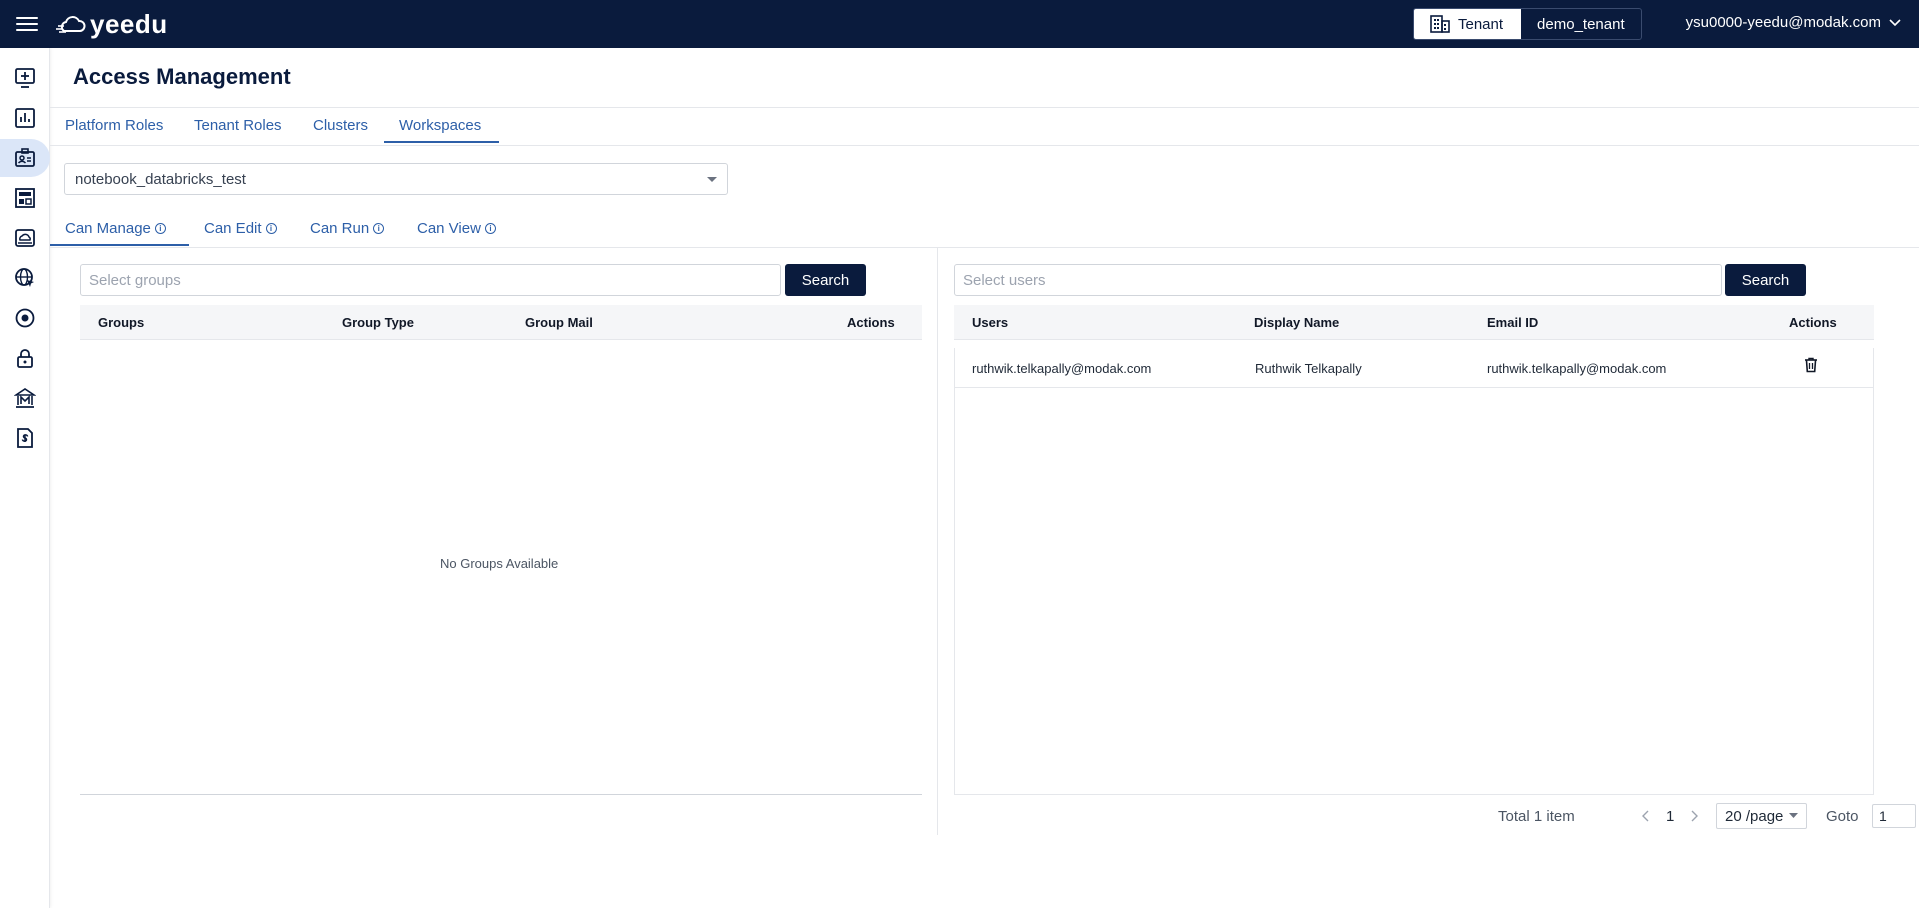 The height and width of the screenshot is (908, 1919). What do you see at coordinates (937, 541) in the screenshot?
I see `panel-divider` at bounding box center [937, 541].